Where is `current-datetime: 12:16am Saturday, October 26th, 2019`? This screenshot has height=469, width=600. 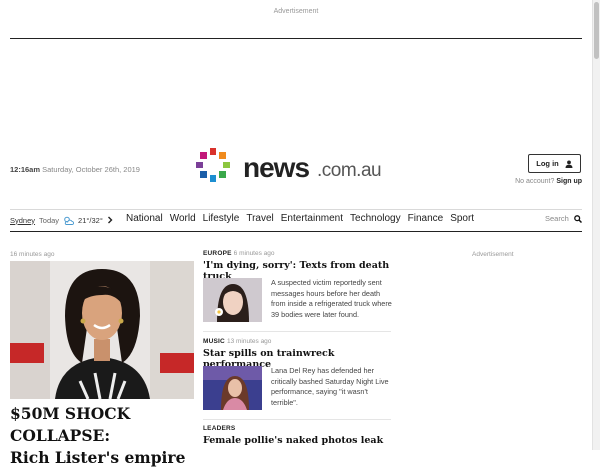 current-datetime: 12:16am Saturday, October 26th, 2019 is located at coordinates (75, 169).